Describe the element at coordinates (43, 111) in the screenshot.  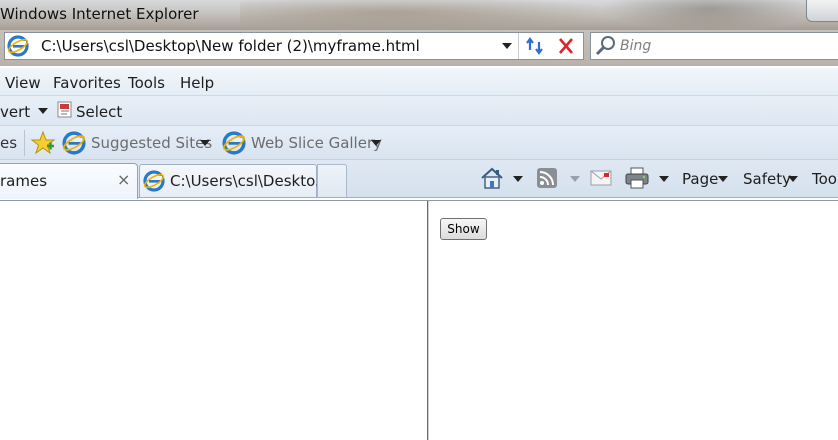
I see `convert-dropdown-icon` at that location.